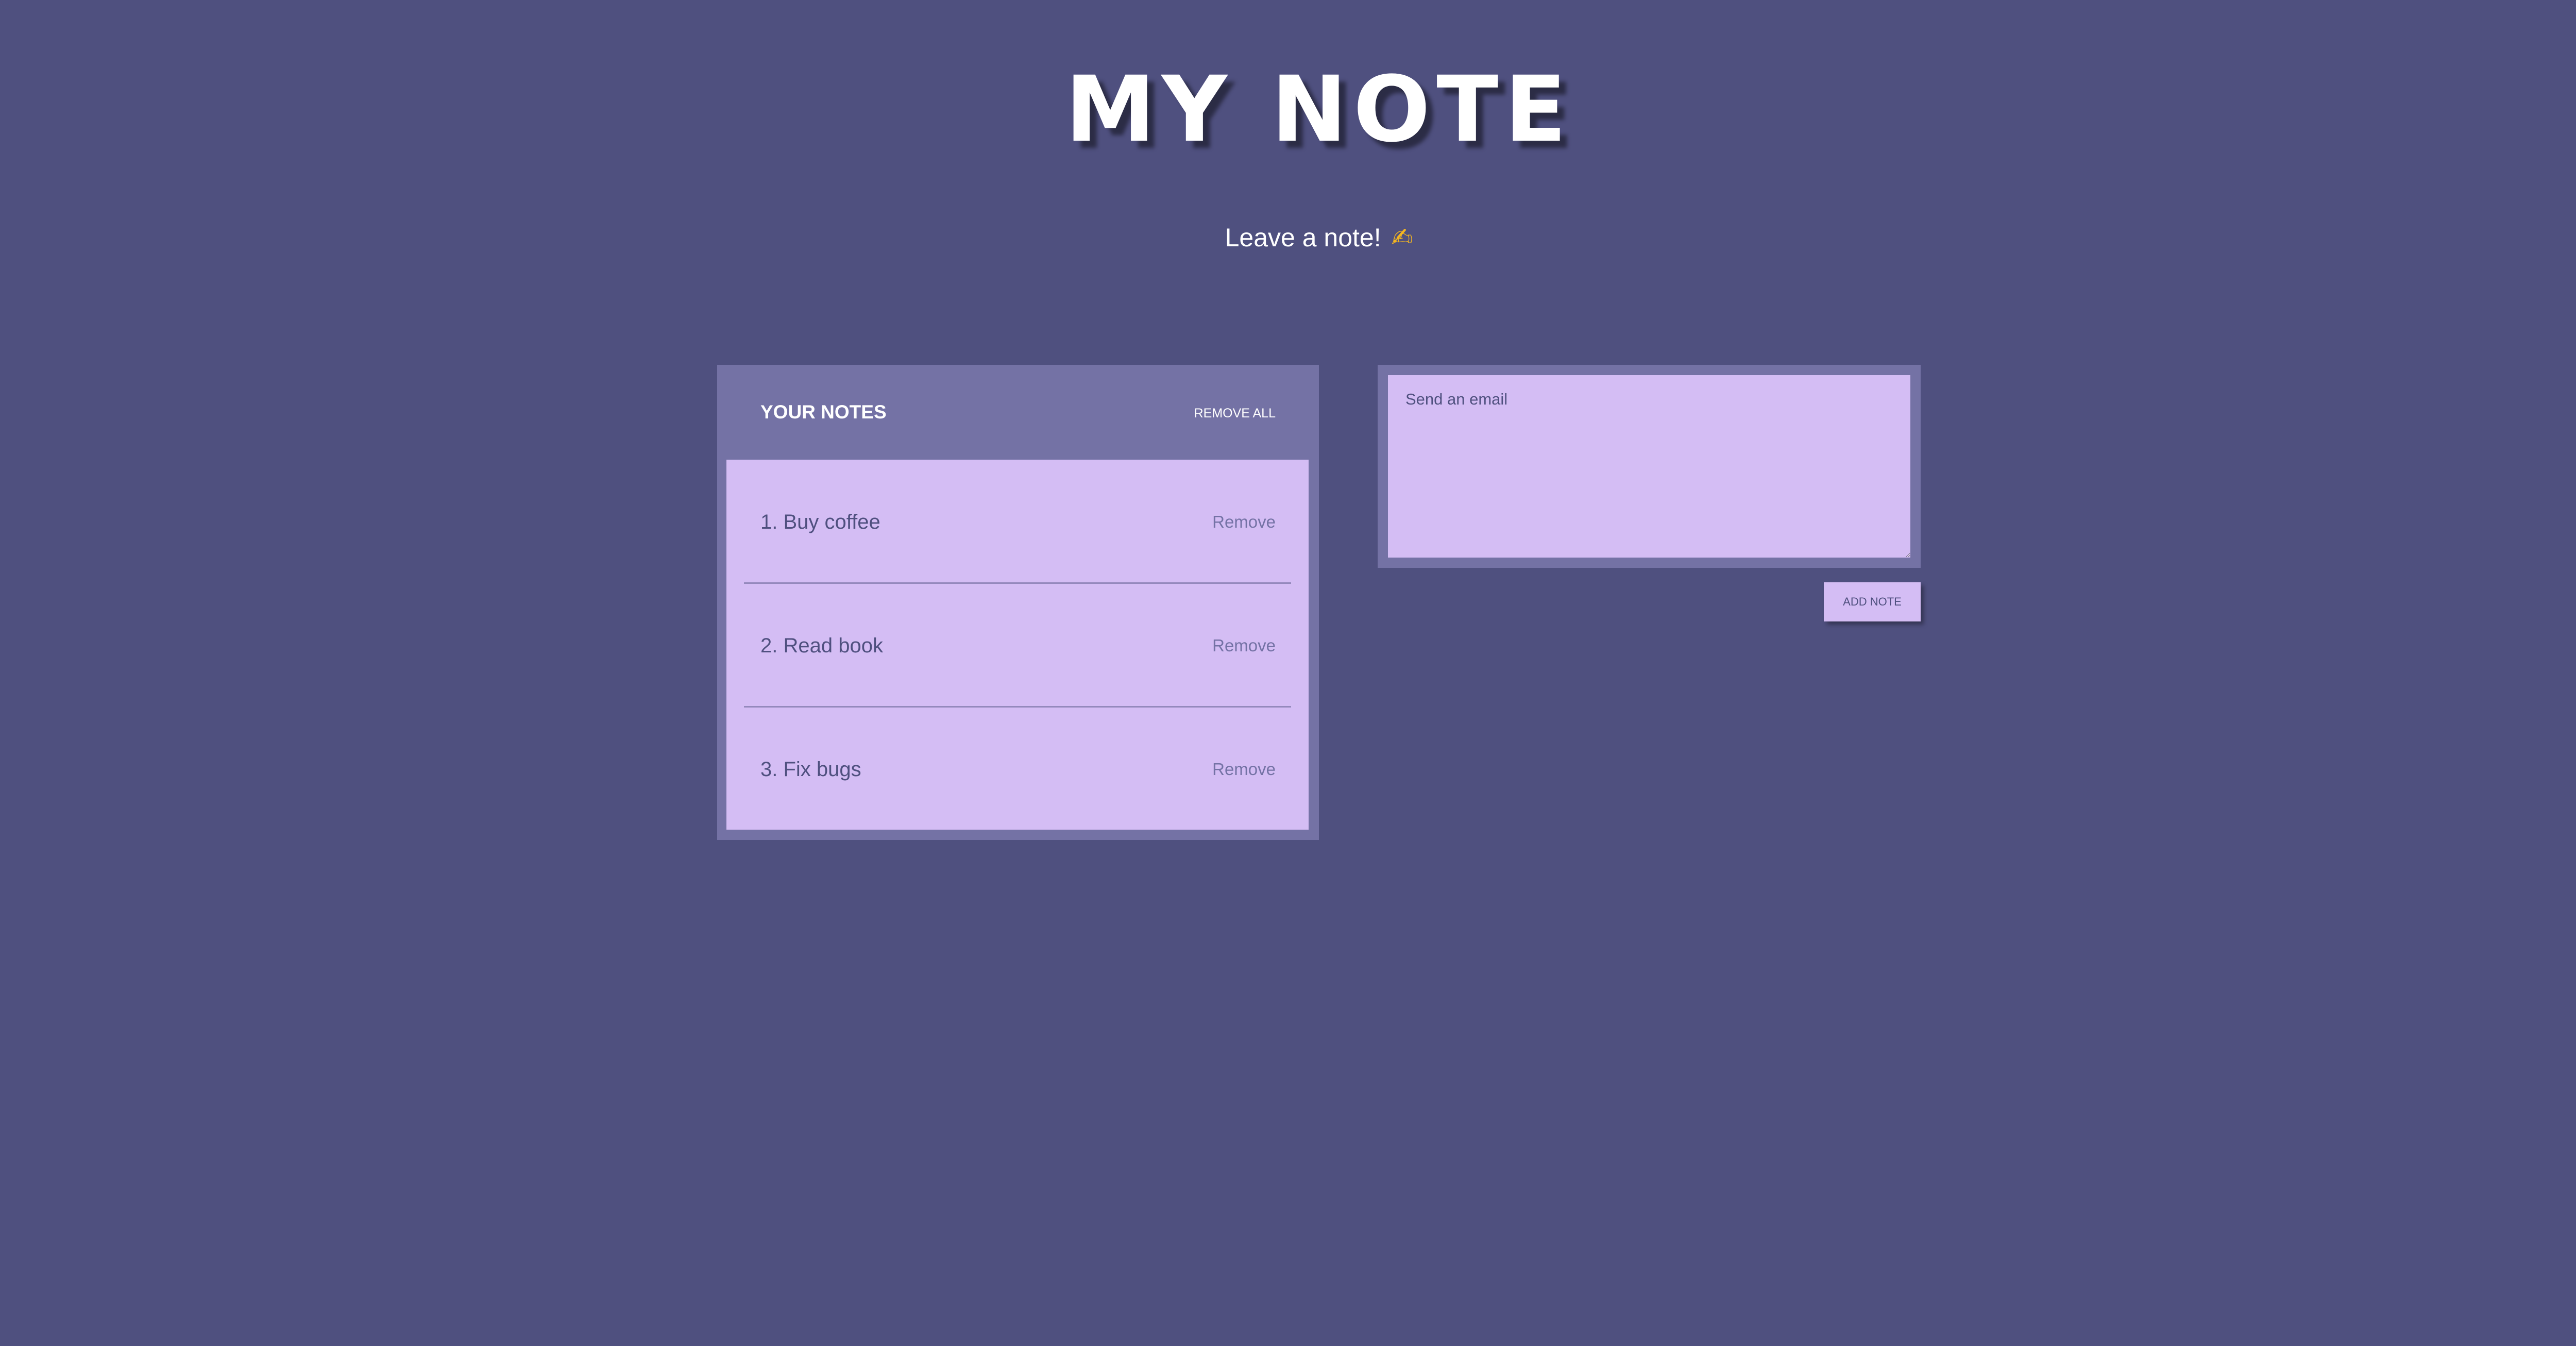 This screenshot has width=2576, height=1346. Describe the element at coordinates (1303, 237) in the screenshot. I see `subtitle-text: Leave a note!` at that location.